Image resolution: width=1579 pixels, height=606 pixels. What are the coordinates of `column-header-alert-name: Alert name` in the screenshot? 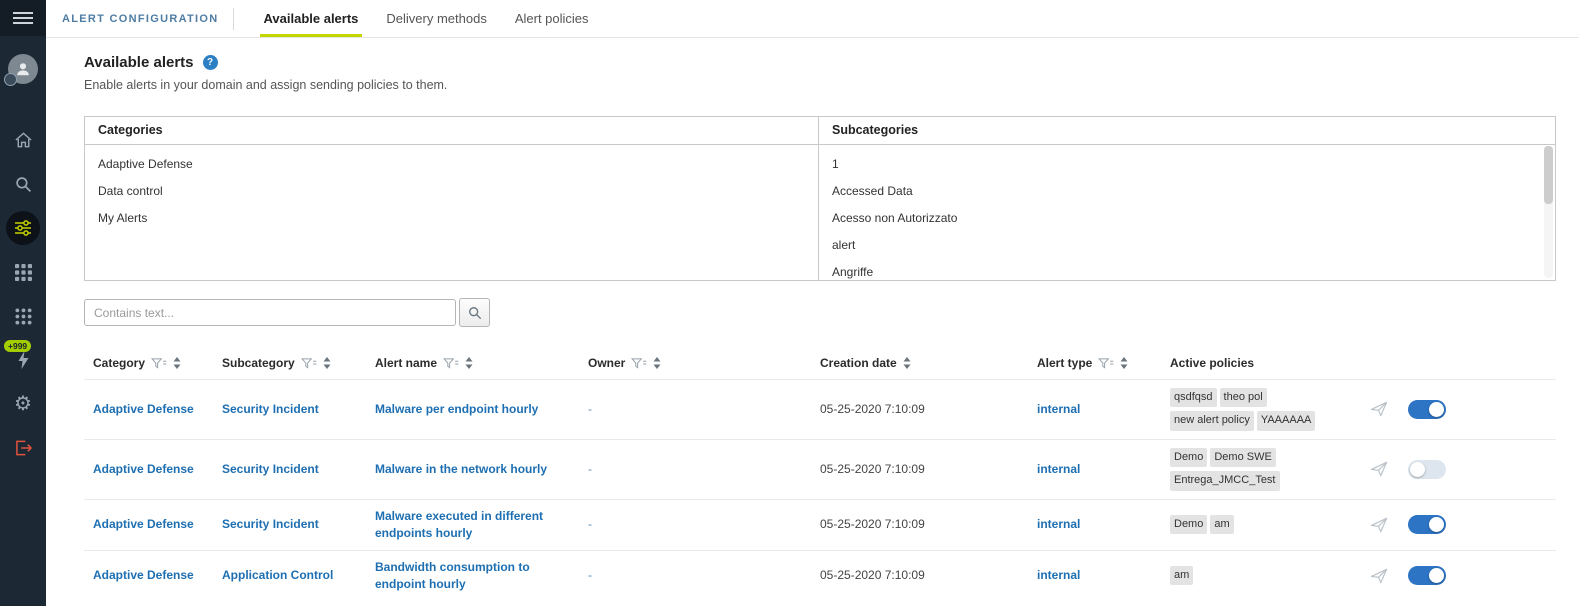 It's located at (472, 363).